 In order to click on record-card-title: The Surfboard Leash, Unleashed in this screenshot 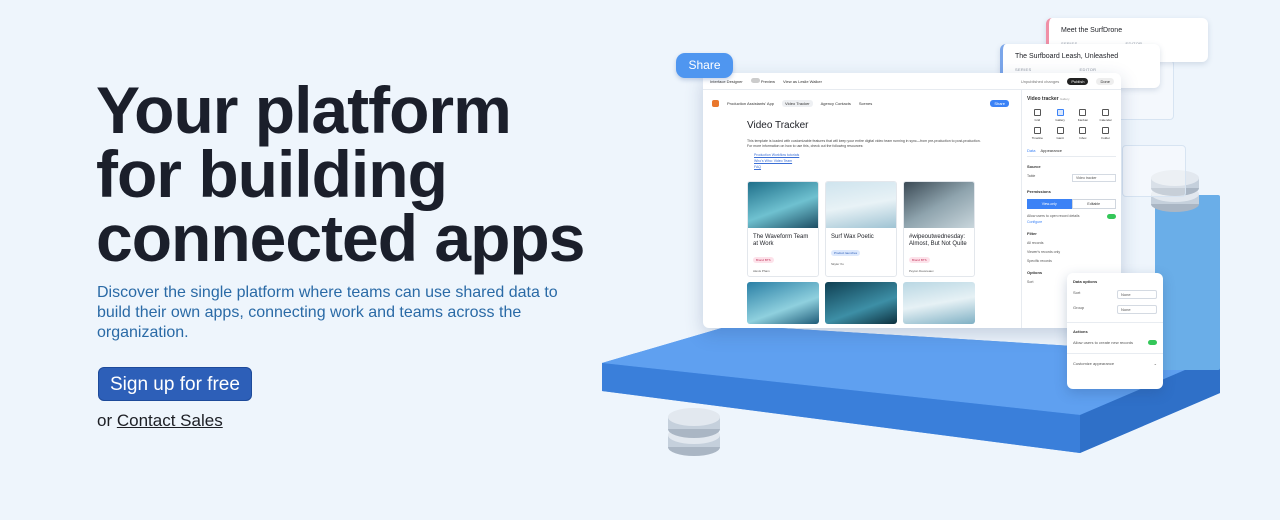, I will do `click(1067, 56)`.